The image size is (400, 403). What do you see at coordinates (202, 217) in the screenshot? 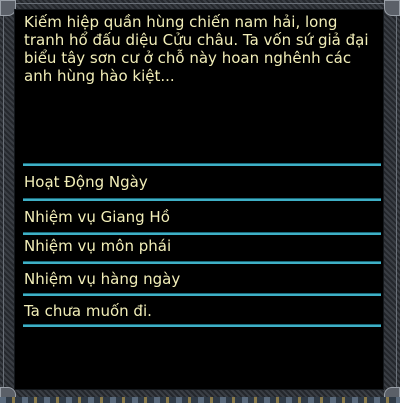
I see `option-giang-ho-quest: Nhiệm vụ Giang Hồ` at bounding box center [202, 217].